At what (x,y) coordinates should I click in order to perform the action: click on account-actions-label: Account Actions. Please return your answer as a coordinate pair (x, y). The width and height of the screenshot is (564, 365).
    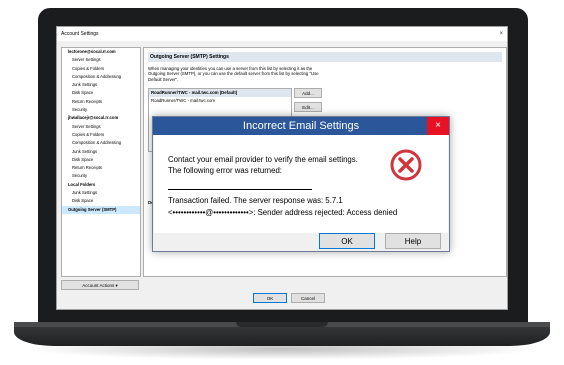
    Looking at the image, I should click on (98, 285).